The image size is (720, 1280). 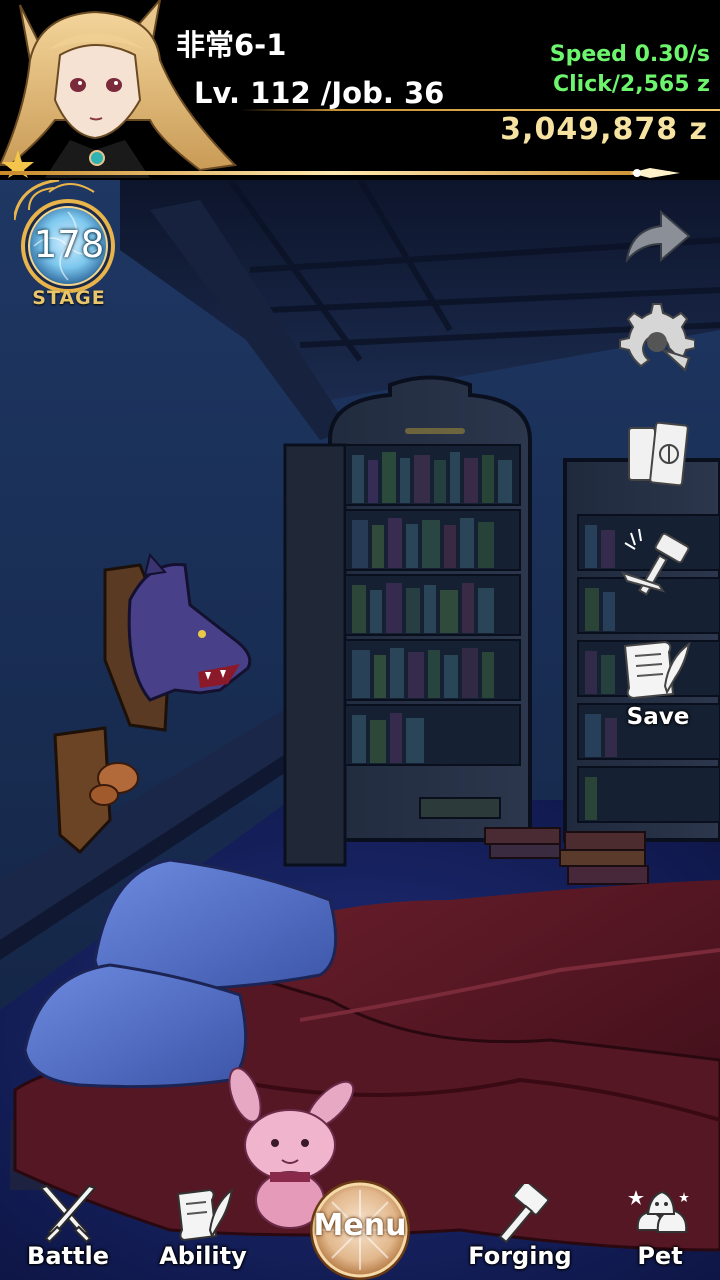 I want to click on nav-forging: Forging, so click(x=520, y=1230).